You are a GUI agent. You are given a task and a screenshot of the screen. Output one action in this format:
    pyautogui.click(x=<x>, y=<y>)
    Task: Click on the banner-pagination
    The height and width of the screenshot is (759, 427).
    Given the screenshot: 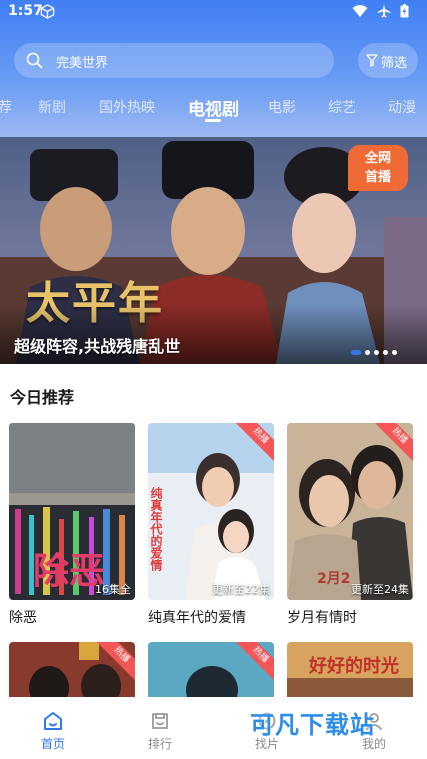 What is the action you would take?
    pyautogui.click(x=374, y=352)
    